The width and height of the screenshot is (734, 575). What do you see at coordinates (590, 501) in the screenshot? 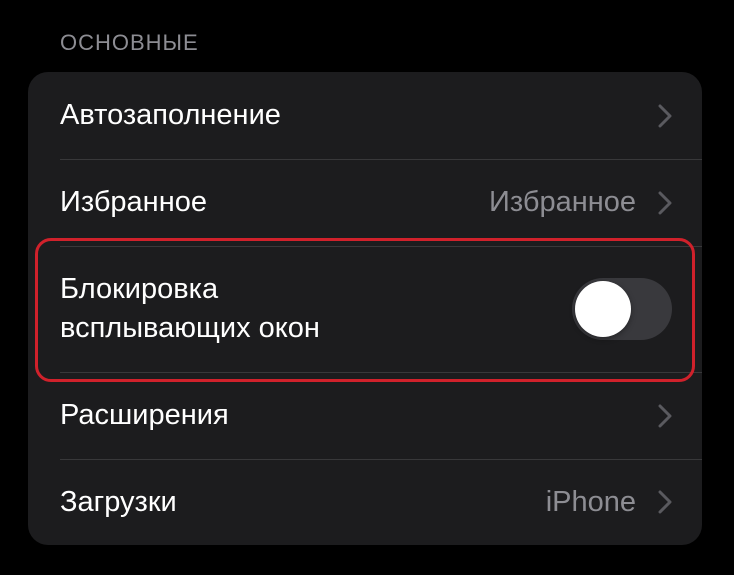
I see `downloads-value: iPhone` at bounding box center [590, 501].